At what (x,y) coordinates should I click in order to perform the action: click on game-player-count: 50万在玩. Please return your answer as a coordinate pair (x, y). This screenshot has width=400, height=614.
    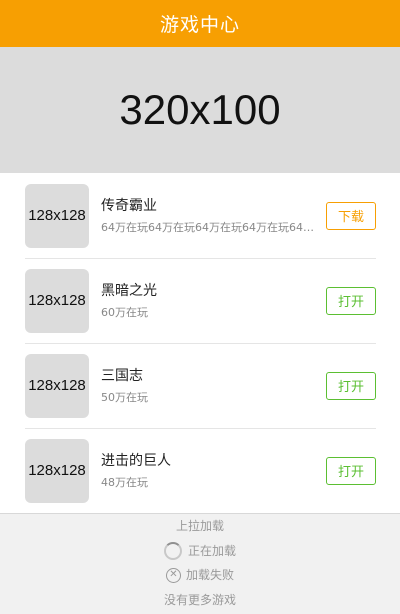
    Looking at the image, I should click on (124, 397).